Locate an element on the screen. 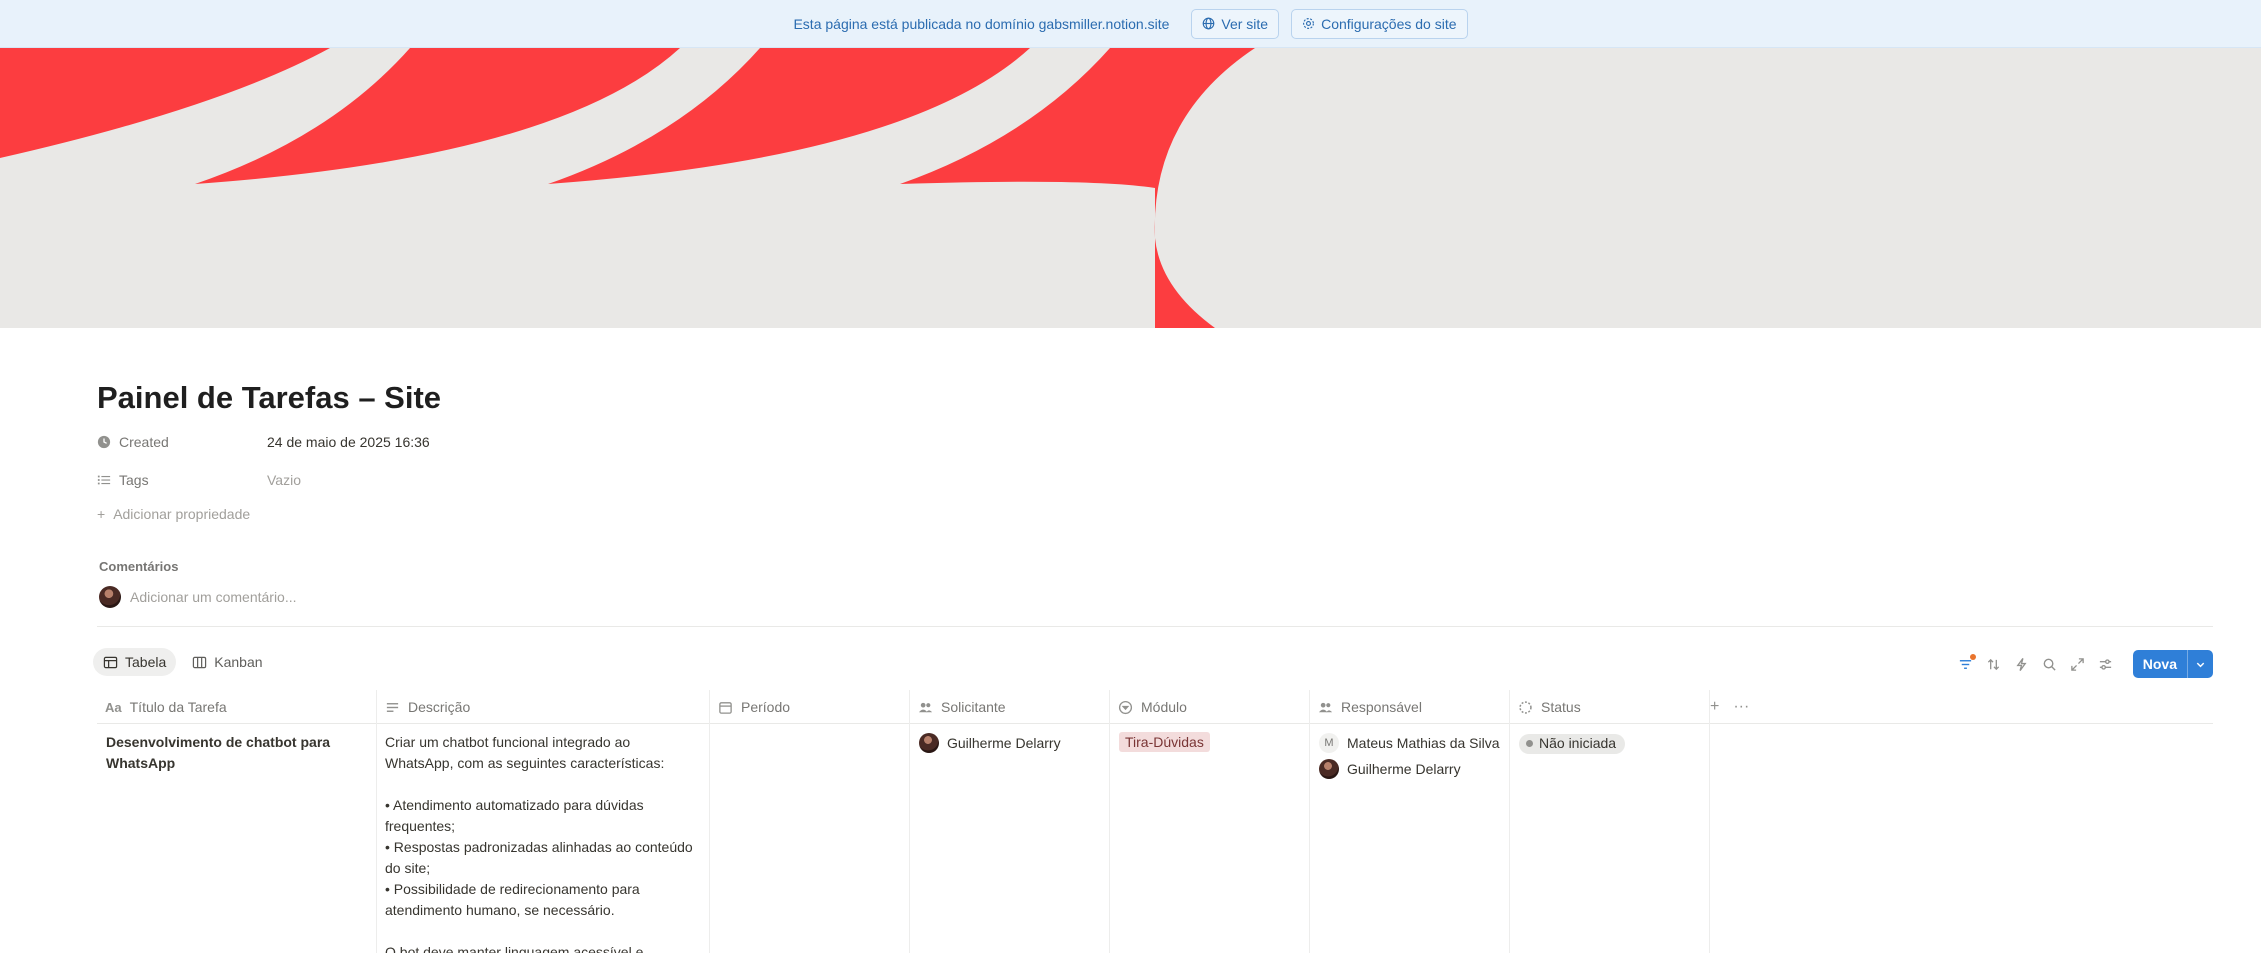 This screenshot has height=953, width=2261. automation-icon is located at coordinates (2021, 664).